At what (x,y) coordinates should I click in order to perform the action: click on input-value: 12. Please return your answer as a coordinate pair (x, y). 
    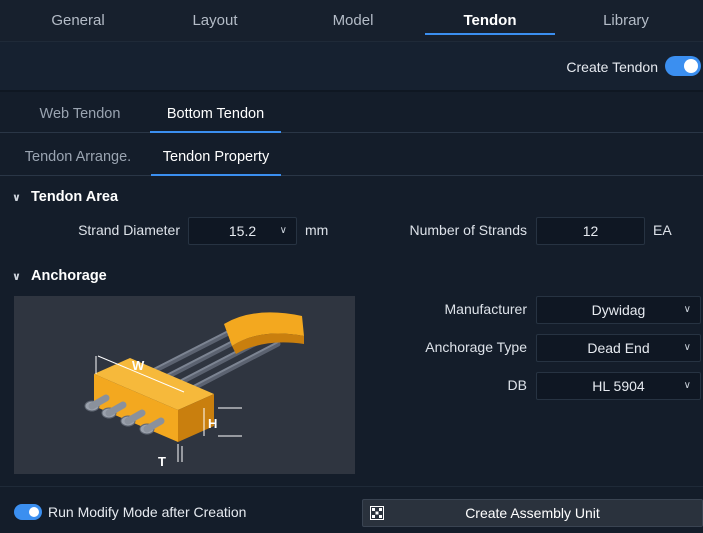
    Looking at the image, I should click on (590, 231).